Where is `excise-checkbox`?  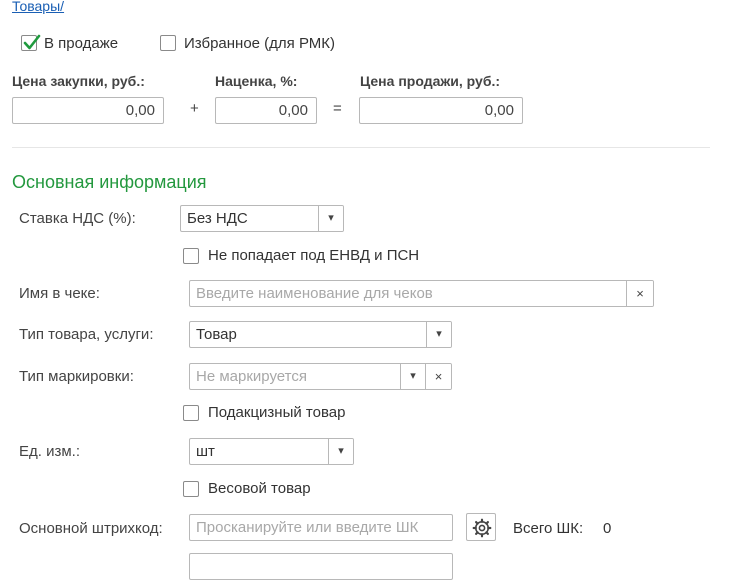 excise-checkbox is located at coordinates (191, 413).